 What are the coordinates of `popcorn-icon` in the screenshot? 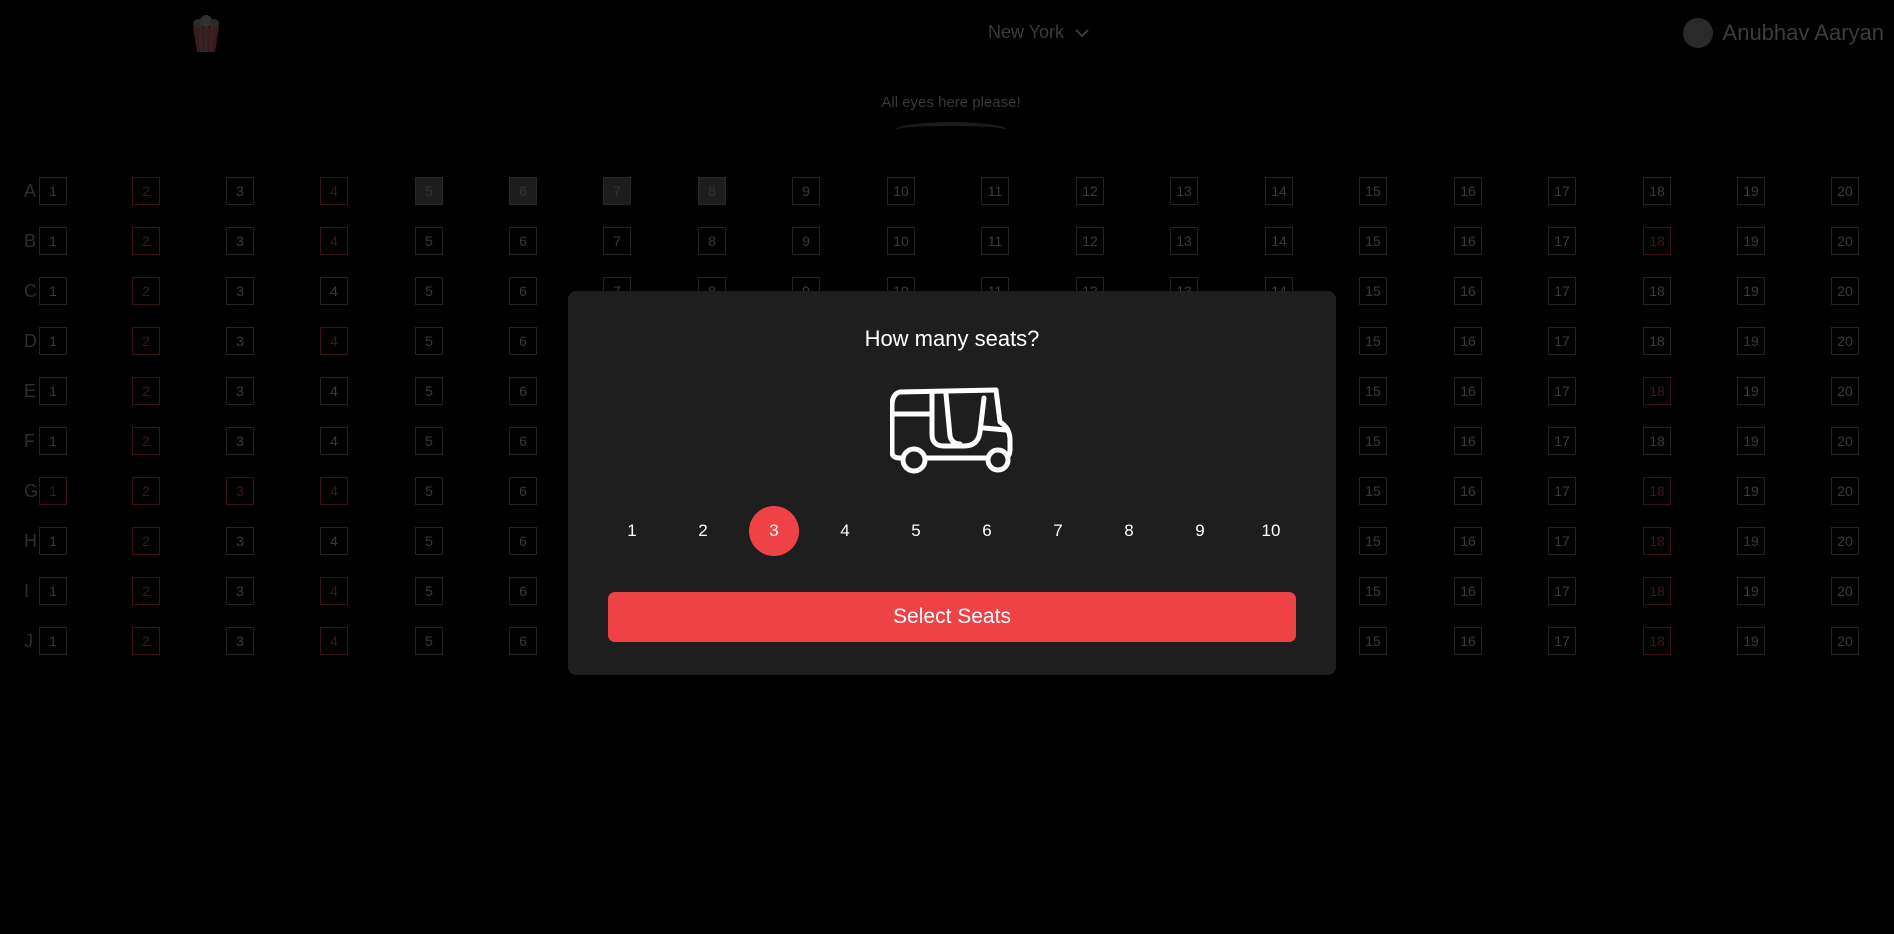 It's located at (206, 34).